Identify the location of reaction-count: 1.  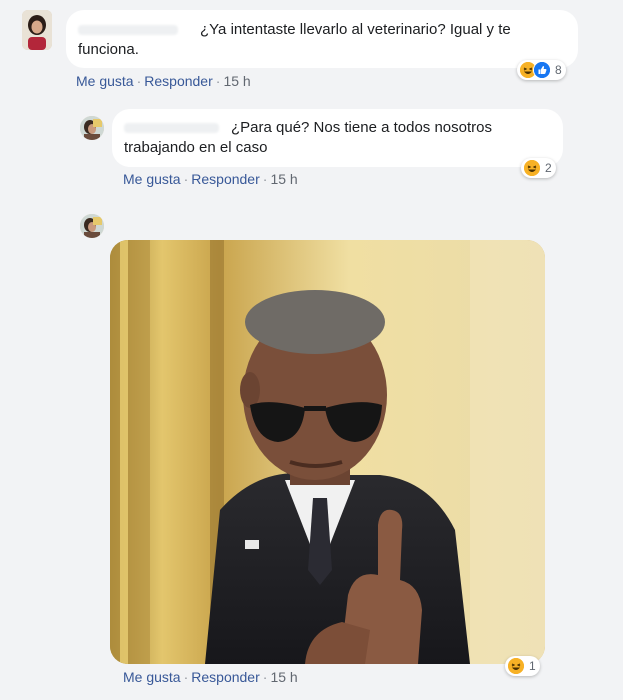
(532, 666).